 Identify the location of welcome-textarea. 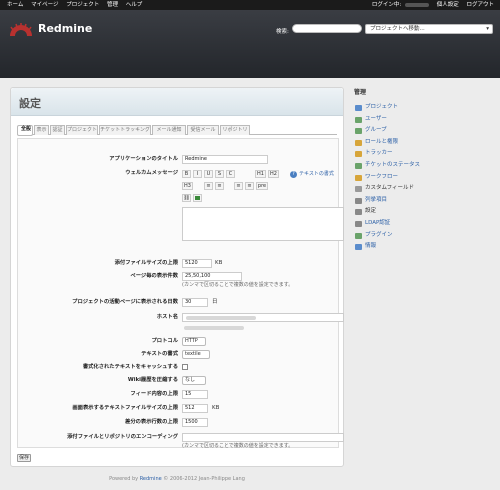
(263, 224).